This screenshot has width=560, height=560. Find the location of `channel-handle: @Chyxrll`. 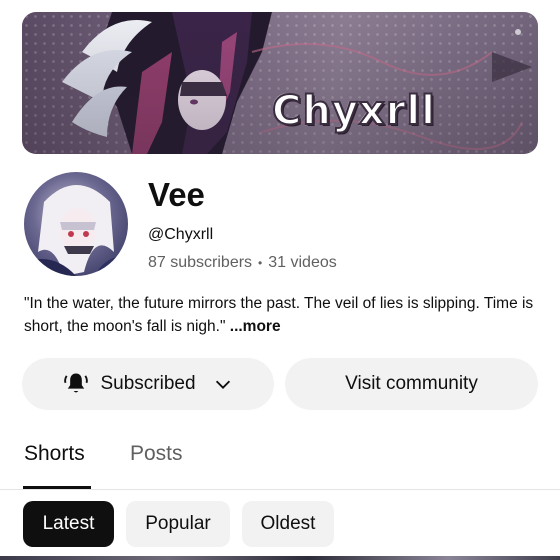

channel-handle: @Chyxrll is located at coordinates (181, 234).